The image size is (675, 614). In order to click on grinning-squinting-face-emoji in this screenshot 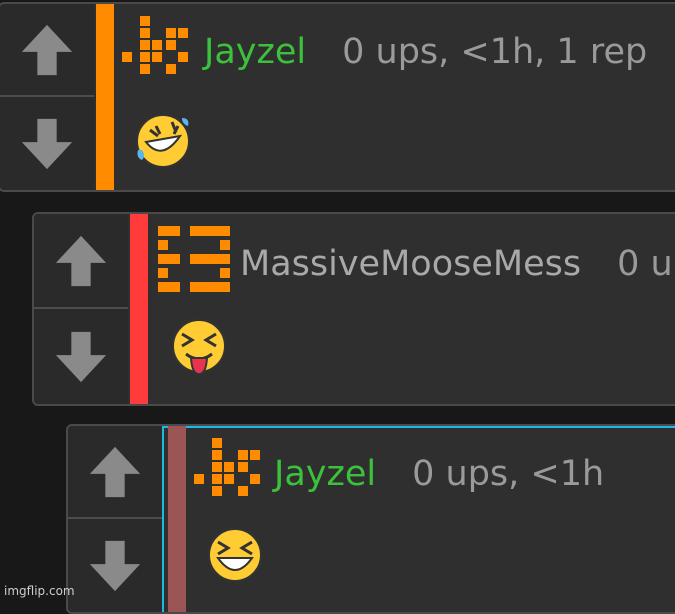, I will do `click(235, 555)`.